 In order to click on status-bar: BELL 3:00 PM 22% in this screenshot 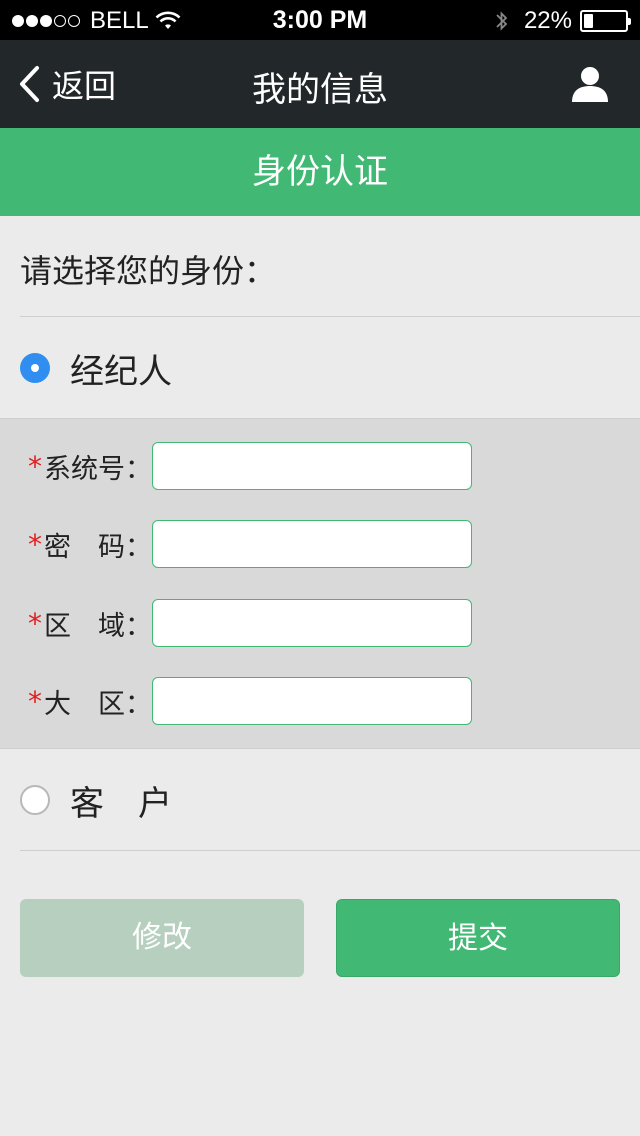, I will do `click(320, 20)`.